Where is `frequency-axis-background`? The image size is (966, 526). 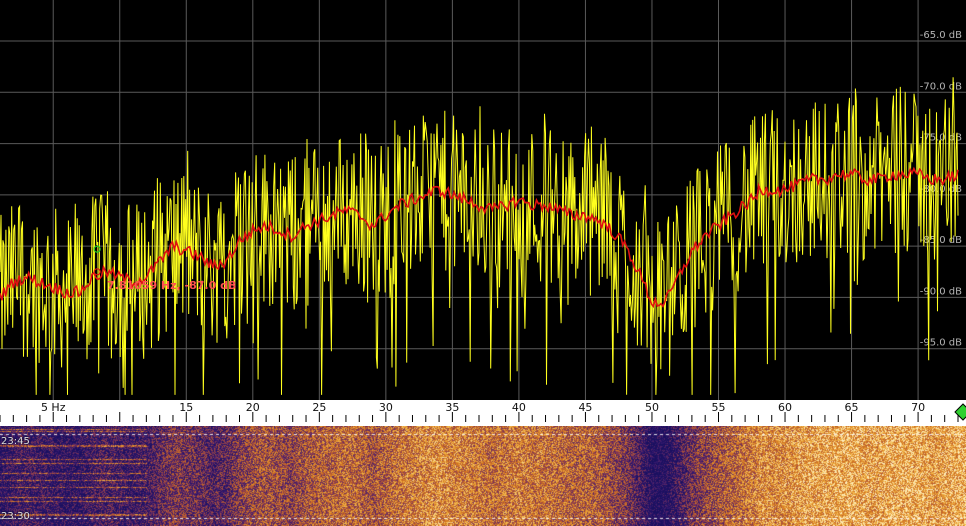
frequency-axis-background is located at coordinates (483, 413).